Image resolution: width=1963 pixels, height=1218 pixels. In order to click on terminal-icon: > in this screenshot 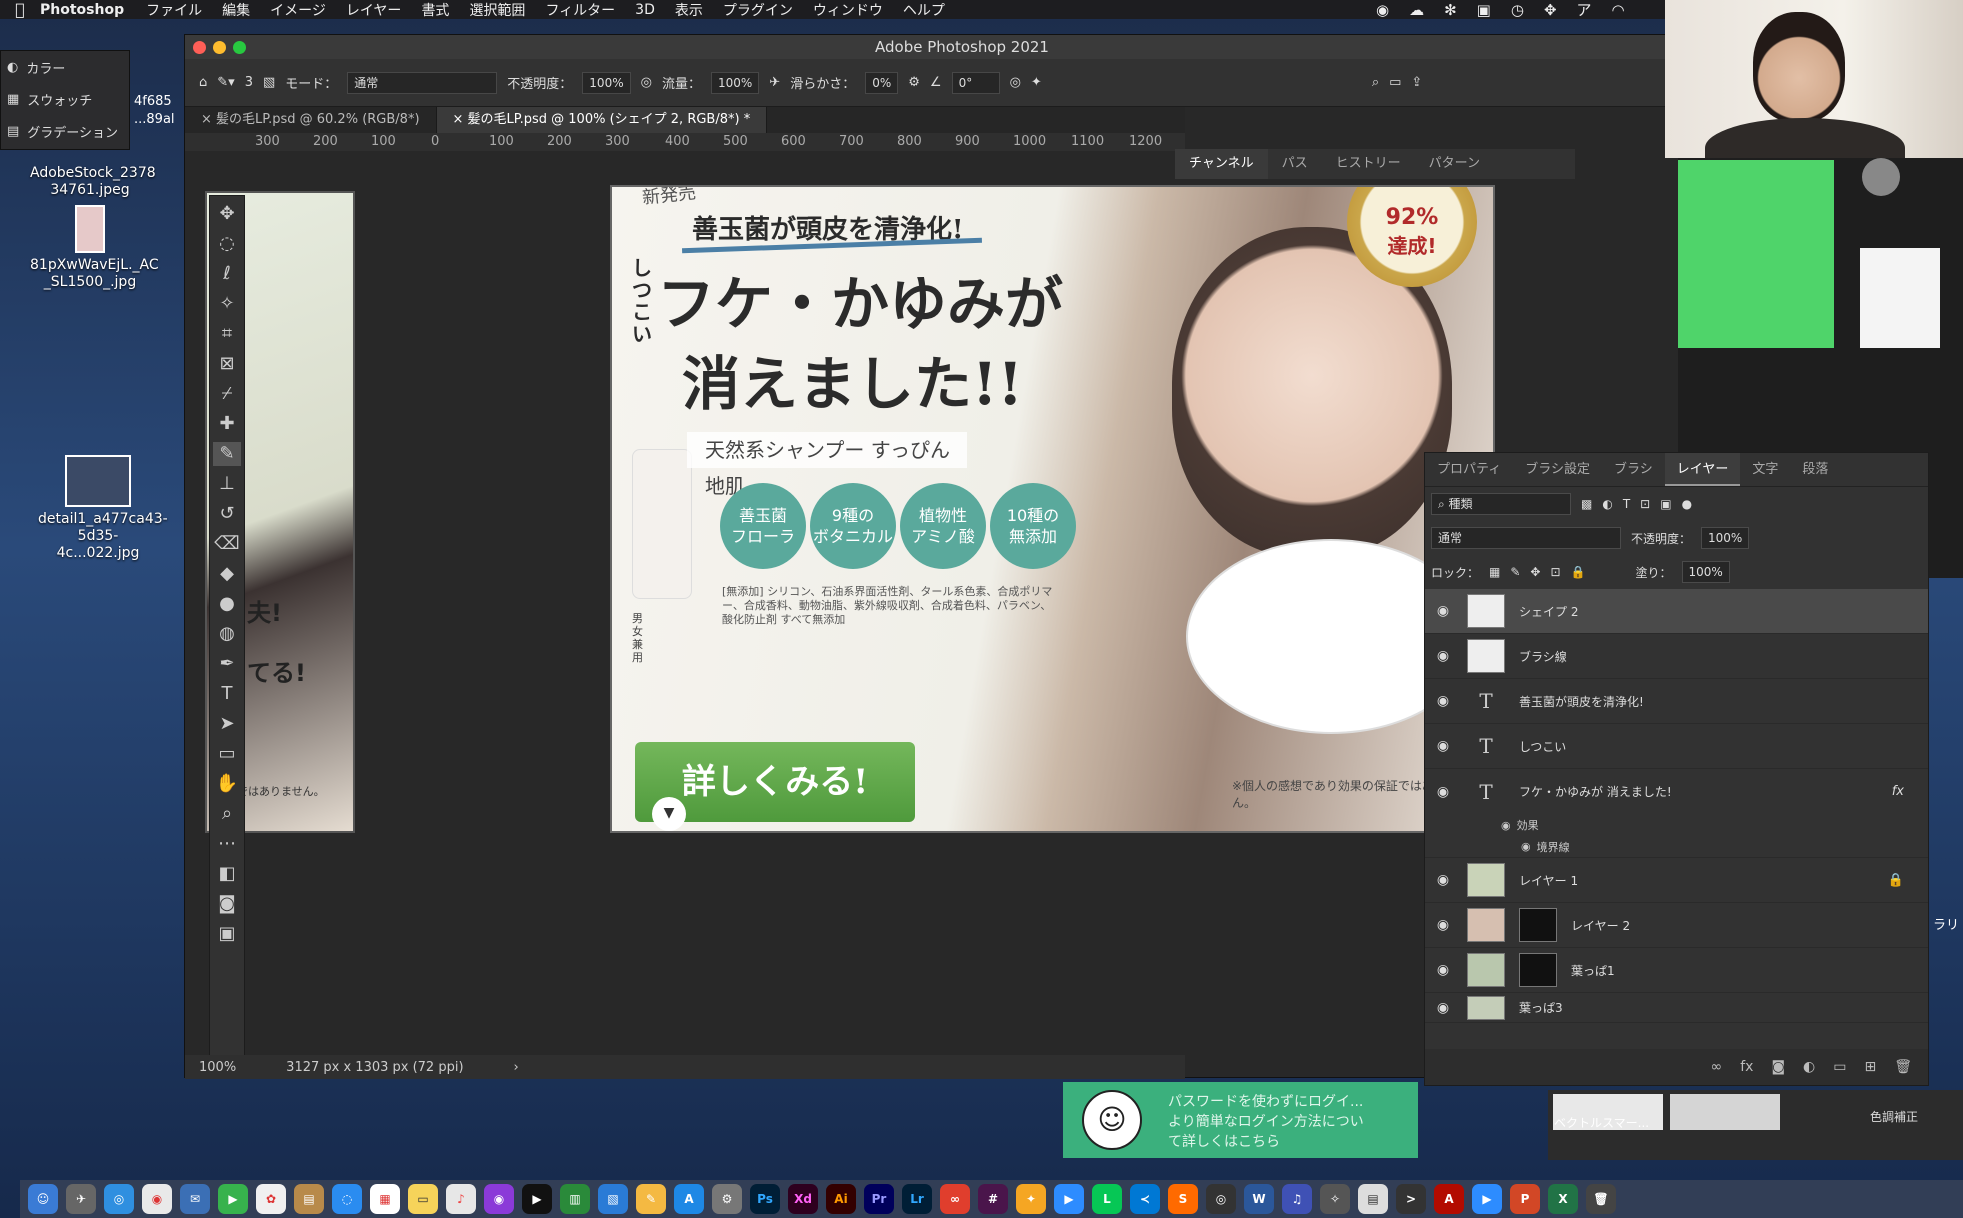, I will do `click(1411, 1199)`.